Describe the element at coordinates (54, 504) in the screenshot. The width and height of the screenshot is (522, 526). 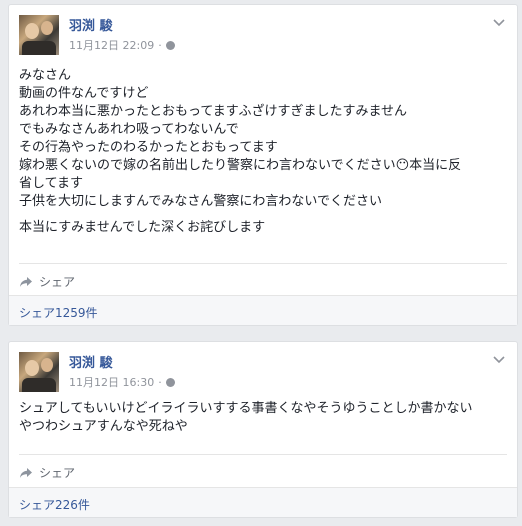
I see `share-count-link: シェア226件` at that location.